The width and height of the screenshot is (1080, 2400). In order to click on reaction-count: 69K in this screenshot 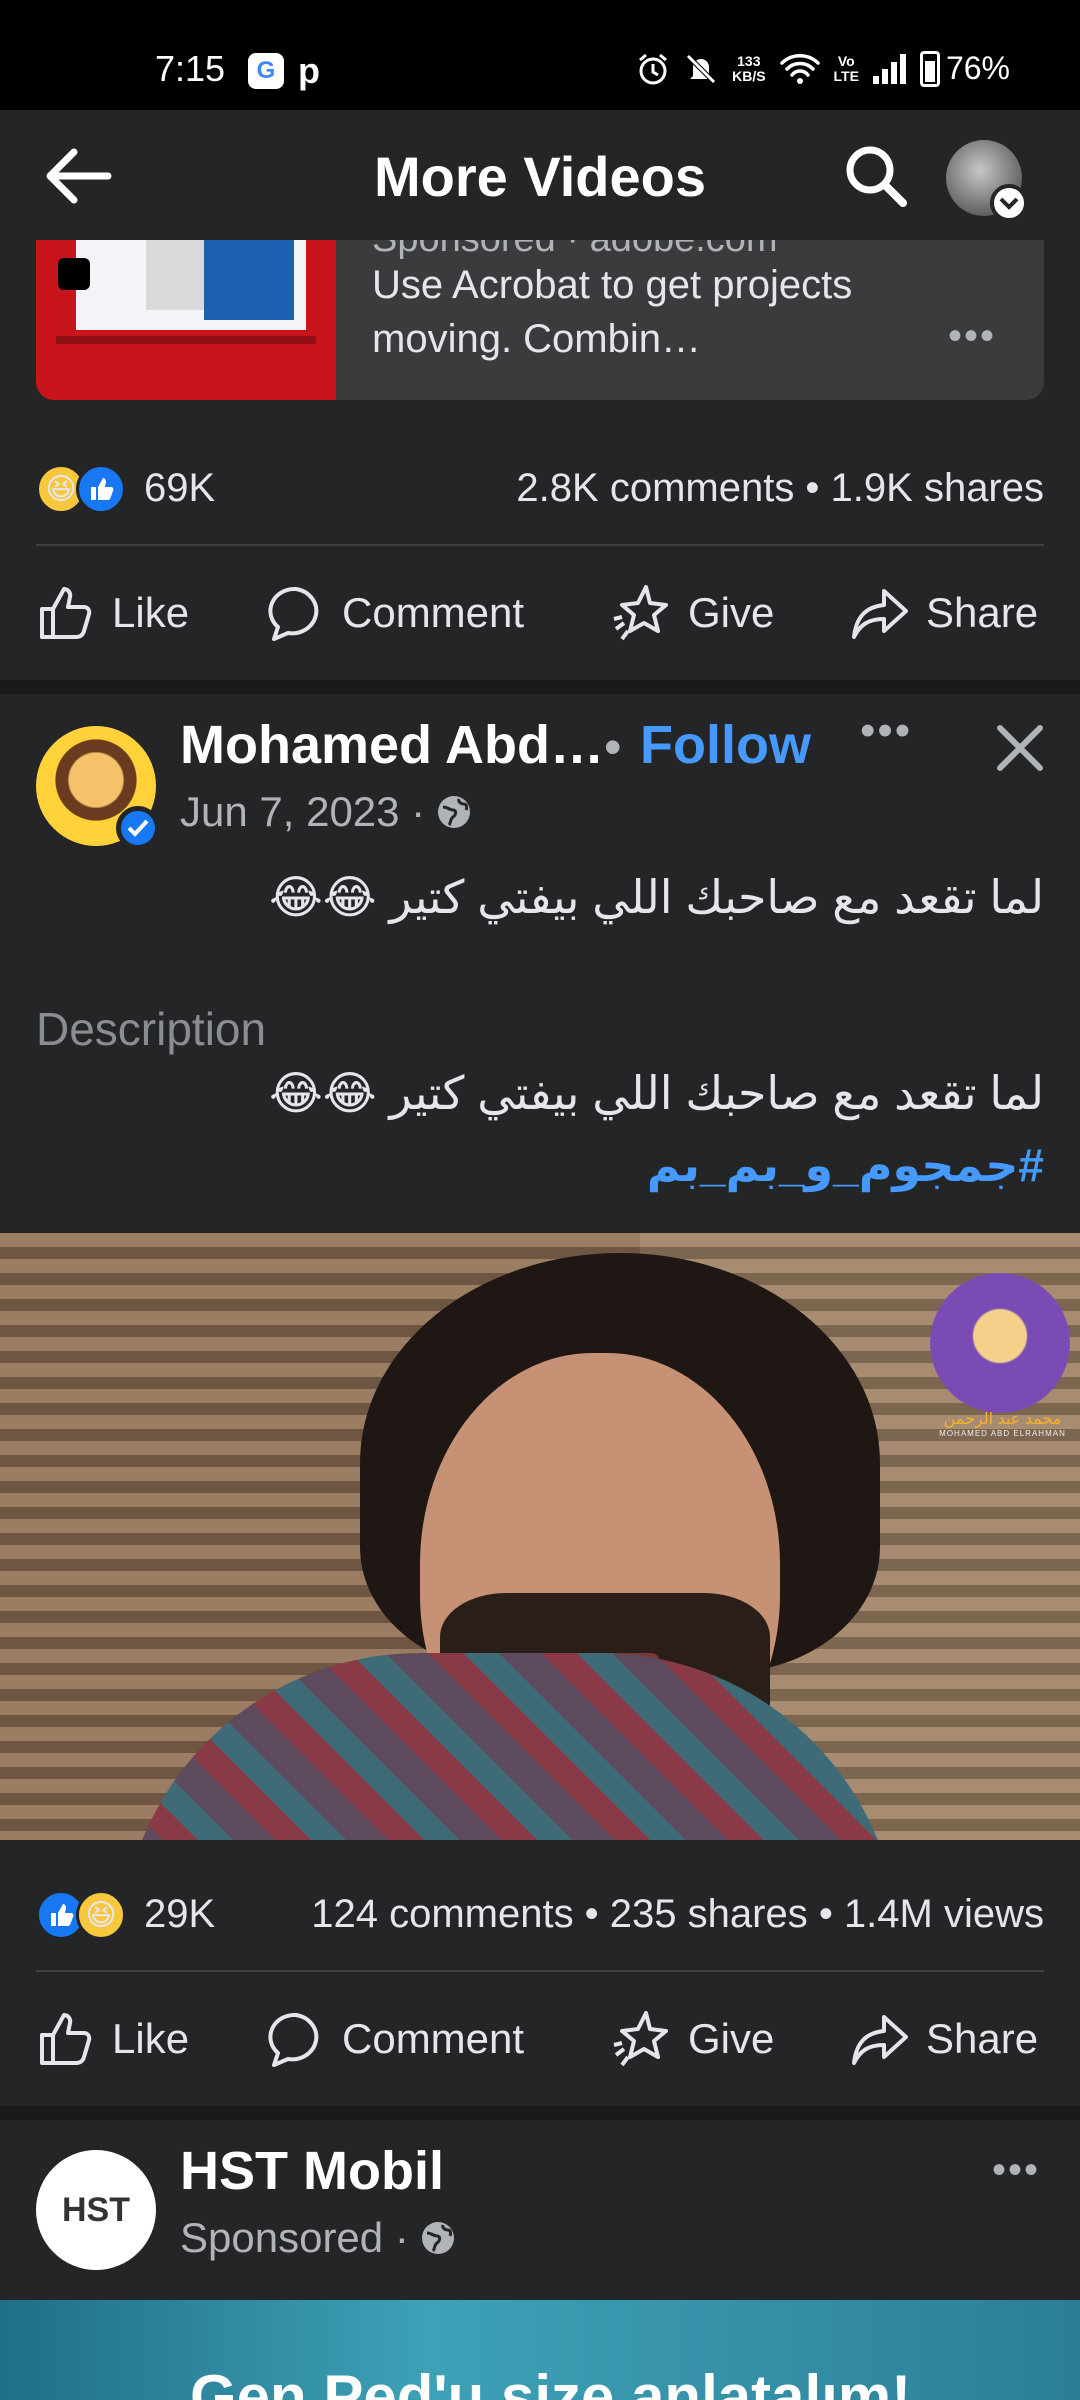, I will do `click(179, 488)`.